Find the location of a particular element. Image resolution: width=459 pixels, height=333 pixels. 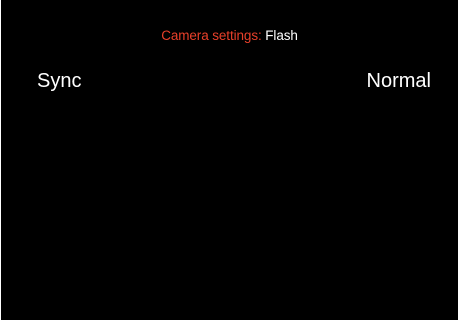

title-prefix: Camera settings: is located at coordinates (213, 35).